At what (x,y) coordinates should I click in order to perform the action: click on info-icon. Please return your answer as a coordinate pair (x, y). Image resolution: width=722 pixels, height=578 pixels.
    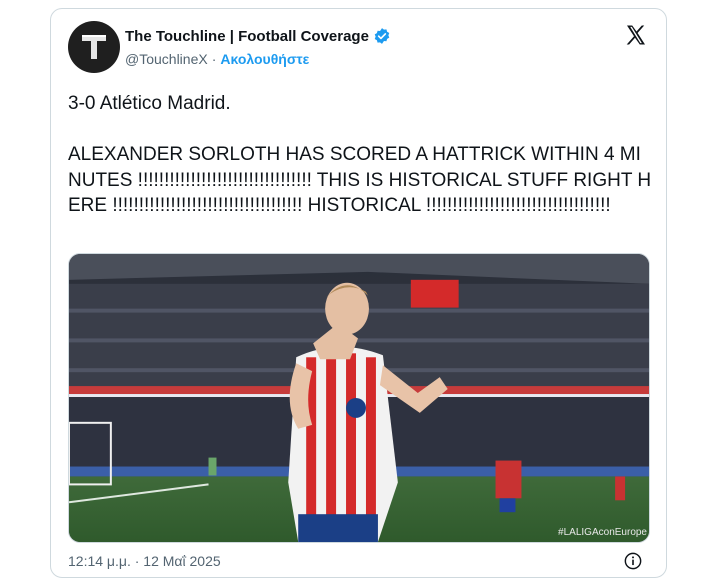
    Looking at the image, I should click on (633, 561).